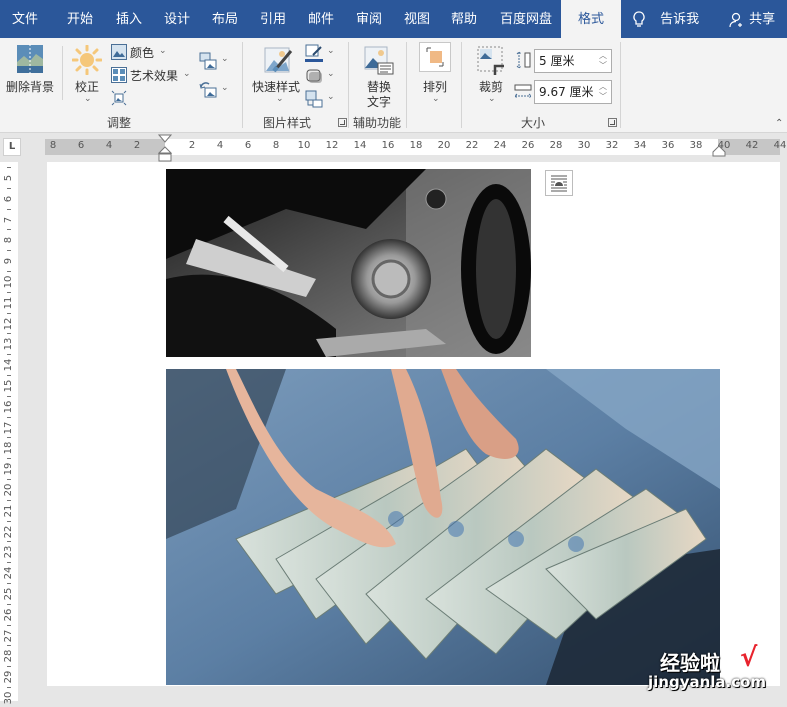 The image size is (787, 707). I want to click on watermark-title: 经验啦, so click(690, 663).